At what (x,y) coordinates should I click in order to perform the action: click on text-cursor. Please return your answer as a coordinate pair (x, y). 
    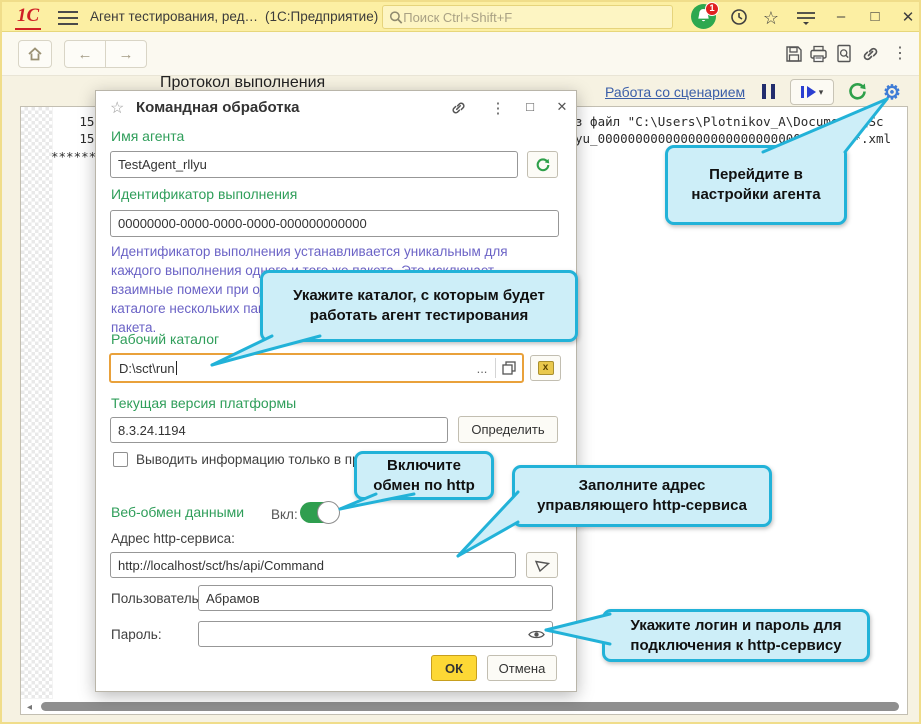
    Looking at the image, I should click on (176, 367).